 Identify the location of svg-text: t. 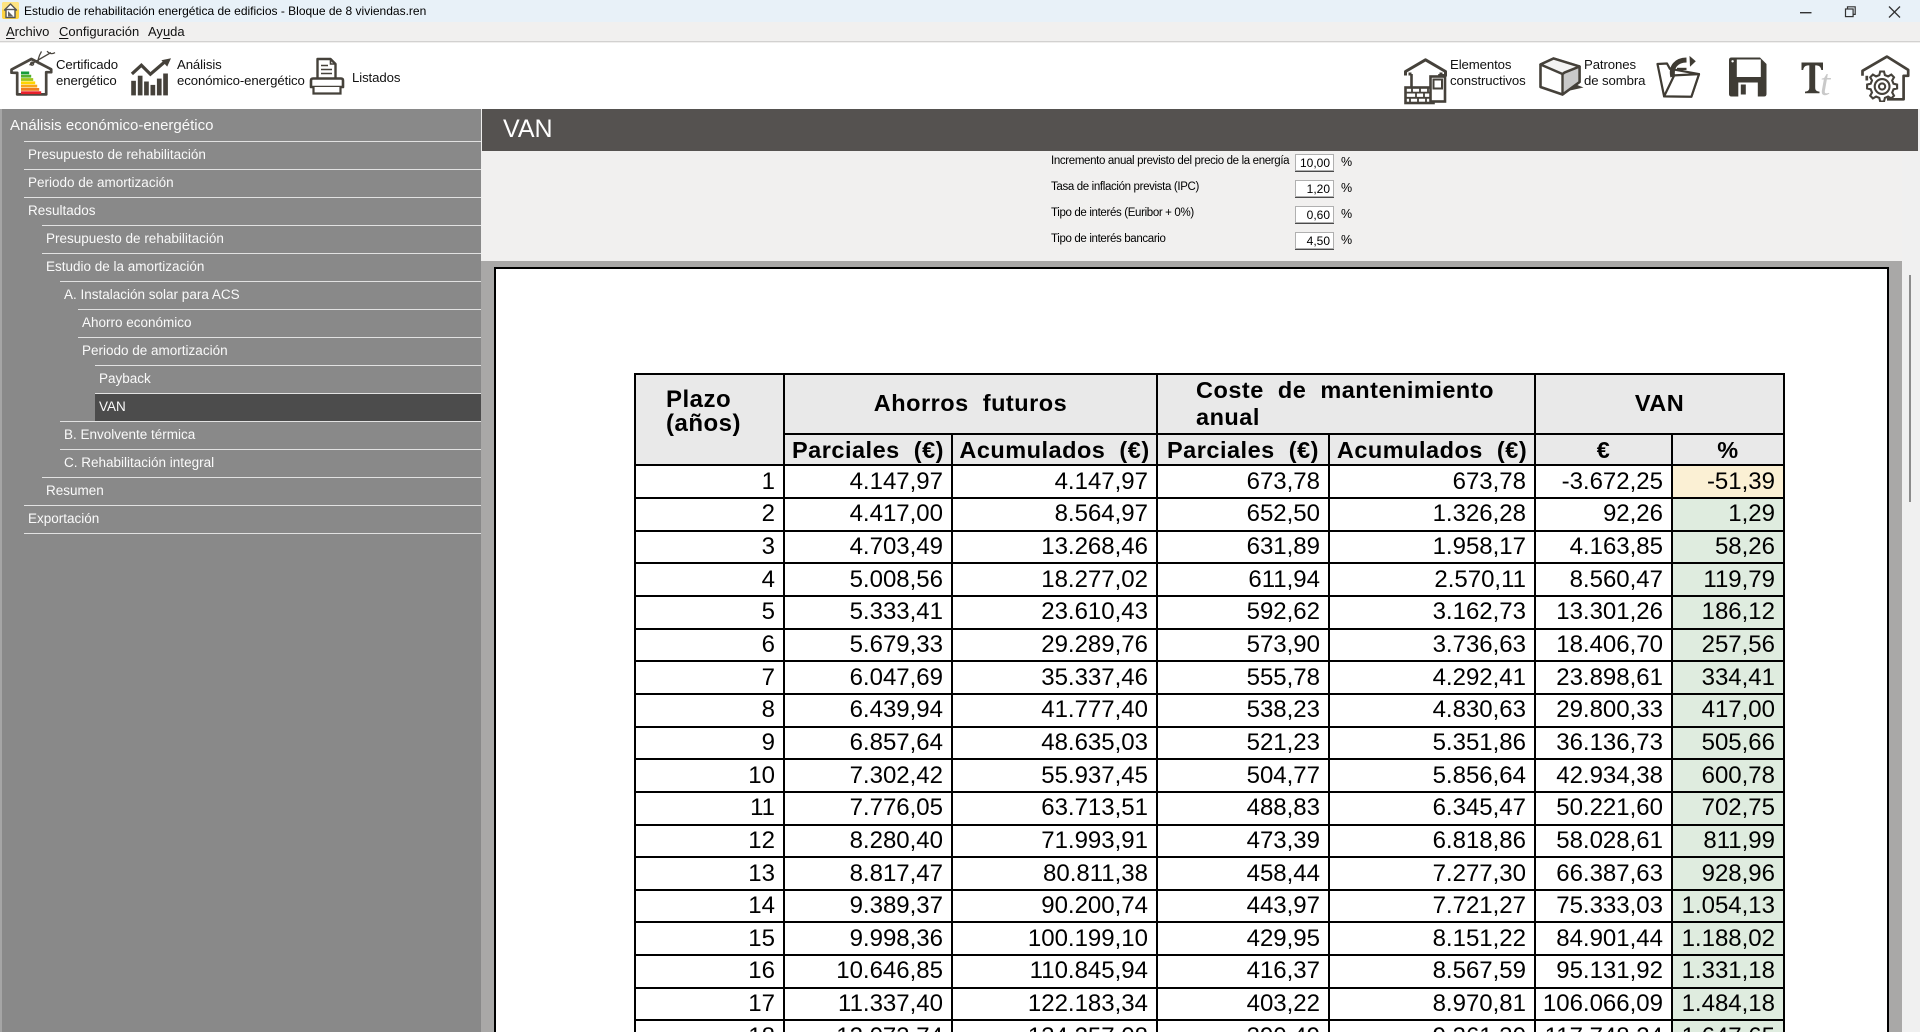
(1826, 80).